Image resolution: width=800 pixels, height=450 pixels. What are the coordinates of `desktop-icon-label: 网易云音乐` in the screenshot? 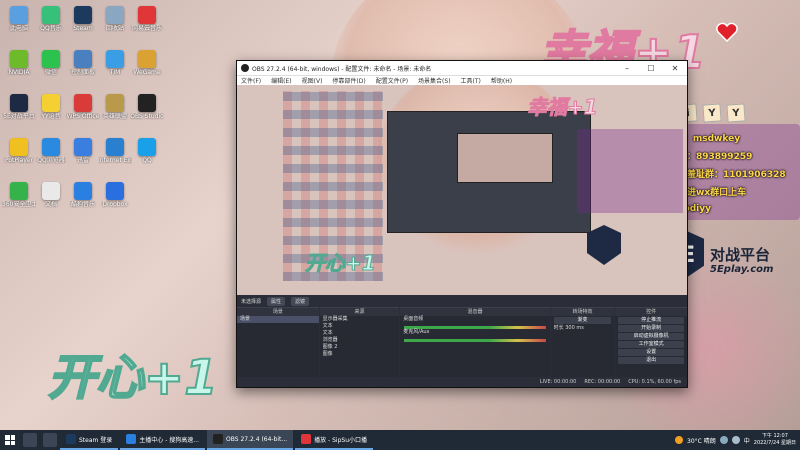 It's located at (146, 28).